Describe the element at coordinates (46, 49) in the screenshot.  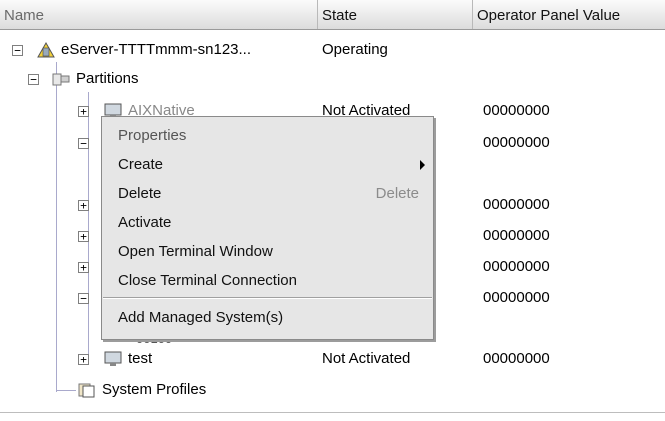
I see `server-icon` at that location.